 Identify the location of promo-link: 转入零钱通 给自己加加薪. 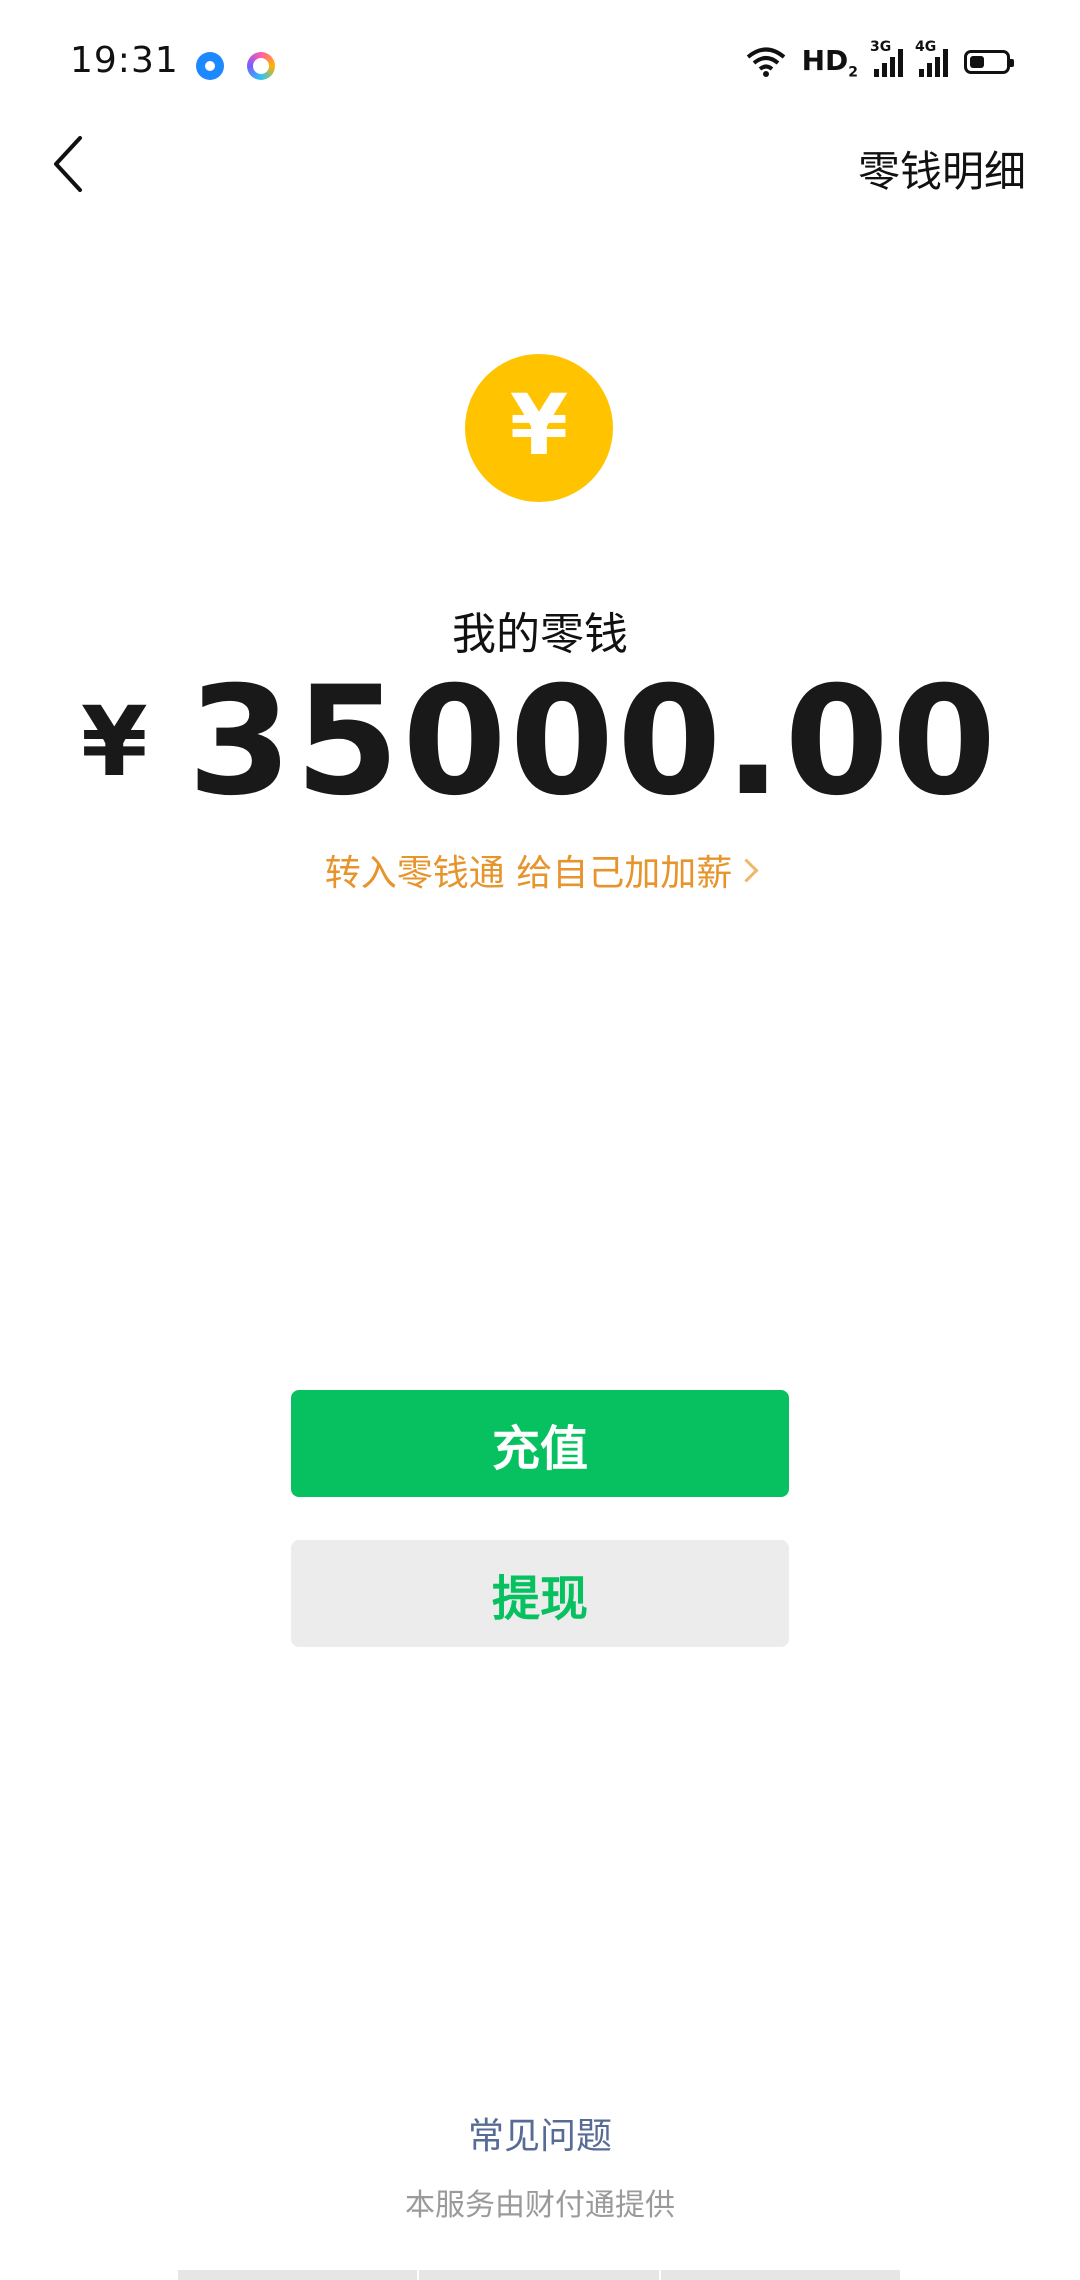
(540, 870).